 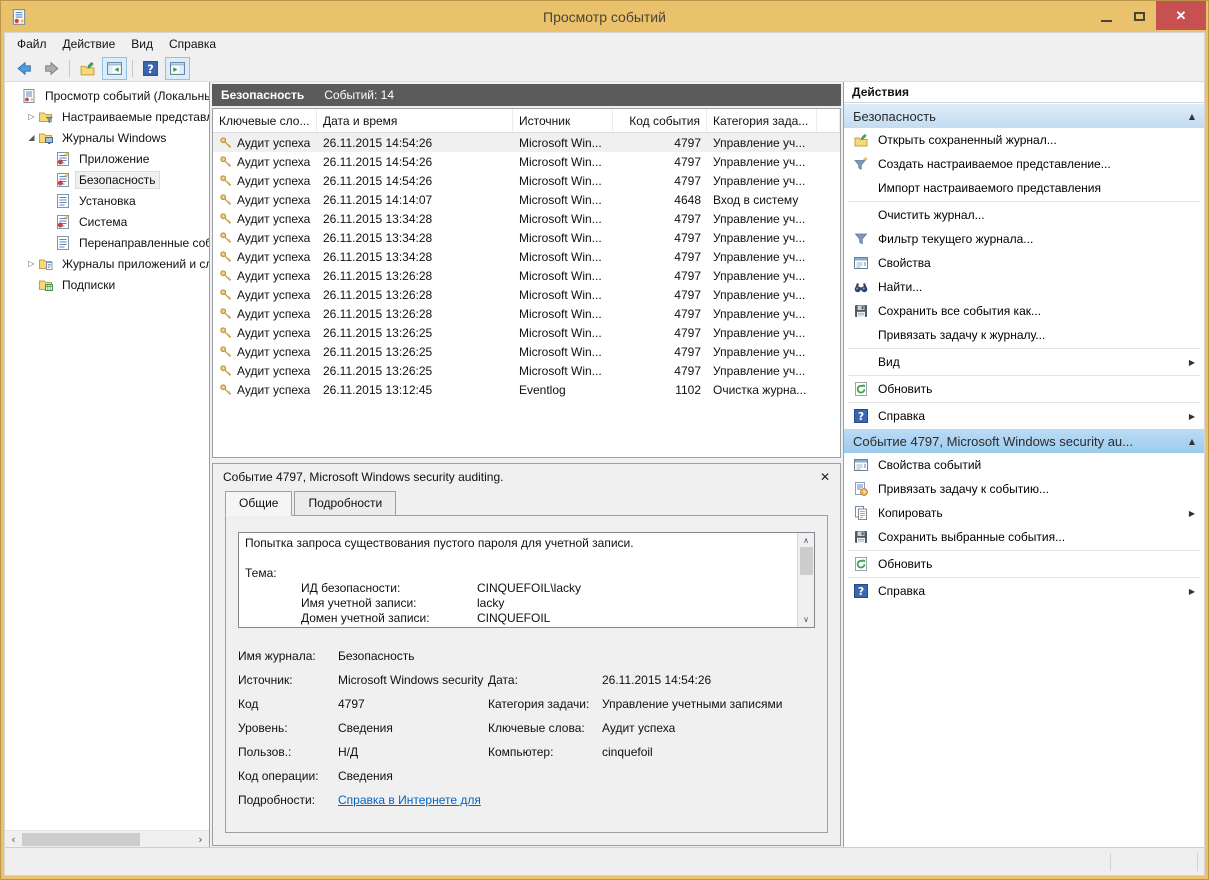 What do you see at coordinates (413, 800) in the screenshot?
I see `online-help-link: Справка в Интернете для` at bounding box center [413, 800].